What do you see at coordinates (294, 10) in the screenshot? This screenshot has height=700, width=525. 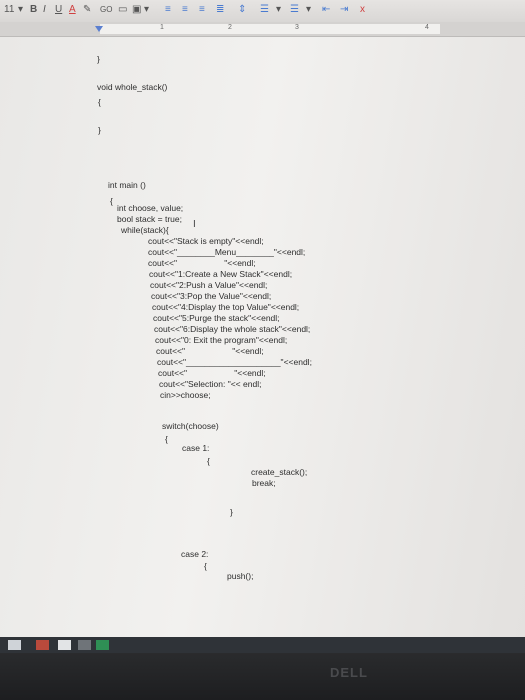 I see `bulleted-list-icon: ☰` at bounding box center [294, 10].